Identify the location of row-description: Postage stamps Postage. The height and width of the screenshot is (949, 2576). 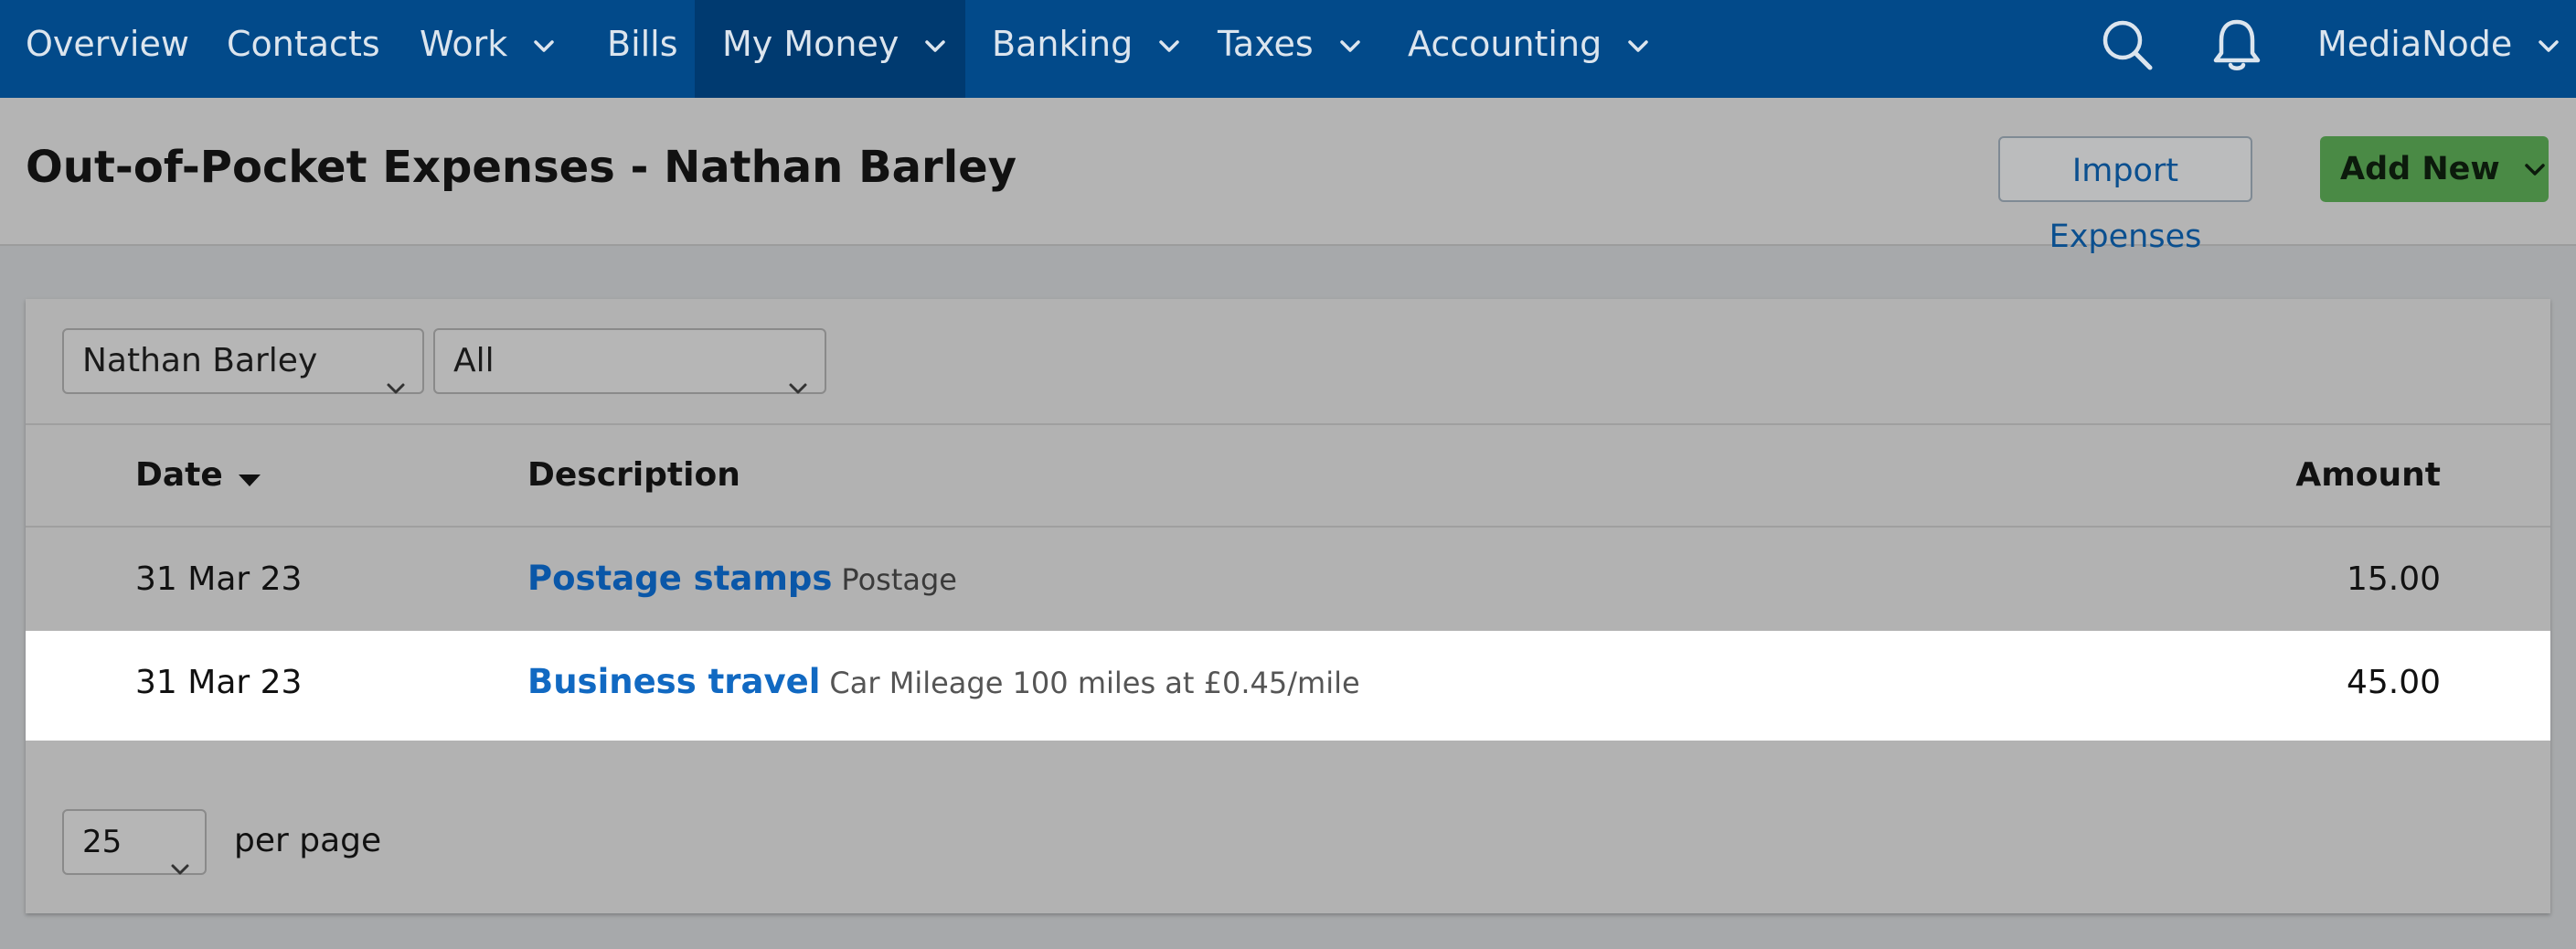
(742, 578).